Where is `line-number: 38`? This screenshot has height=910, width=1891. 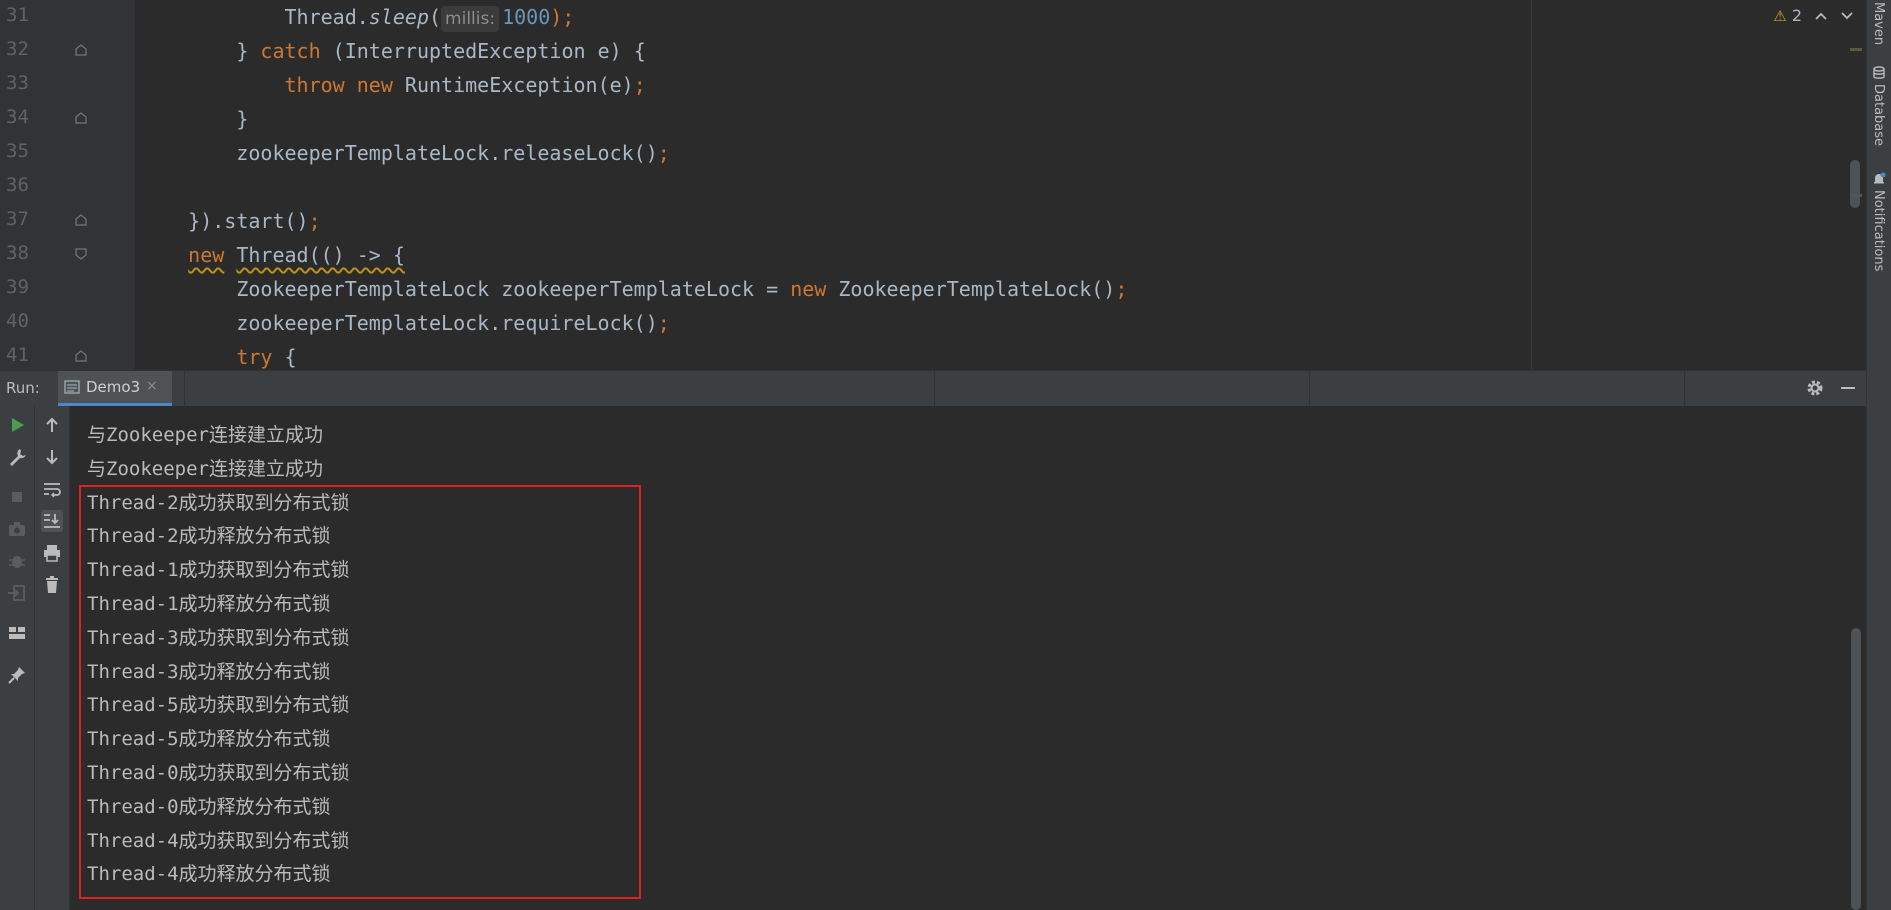 line-number: 38 is located at coordinates (17, 253).